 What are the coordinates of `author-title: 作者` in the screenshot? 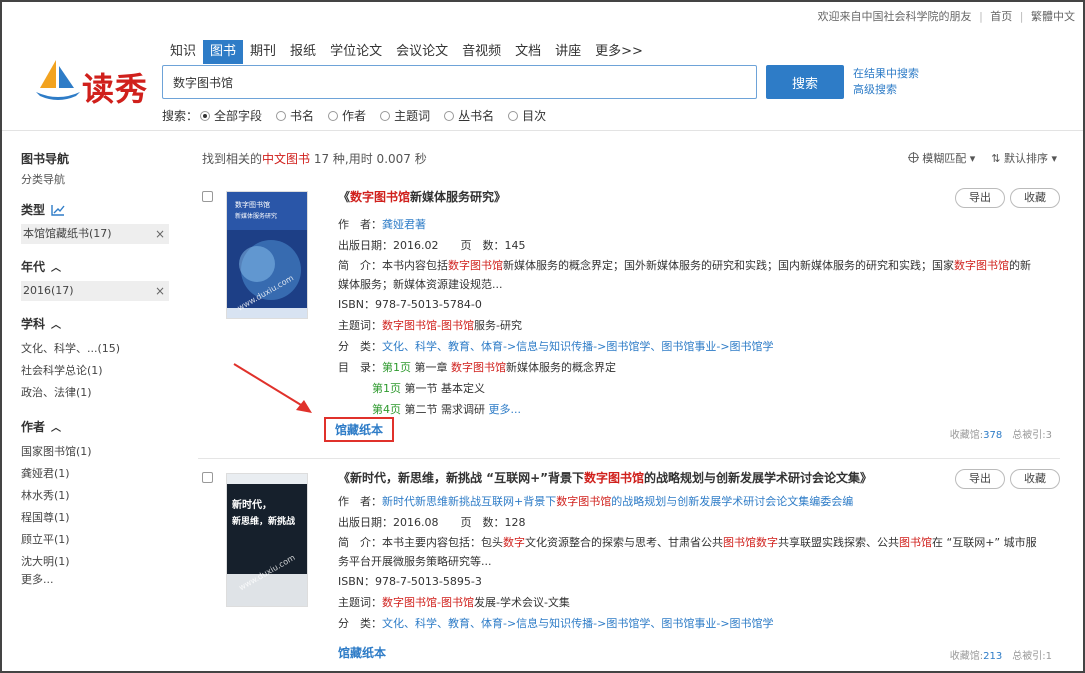 It's located at (33, 427).